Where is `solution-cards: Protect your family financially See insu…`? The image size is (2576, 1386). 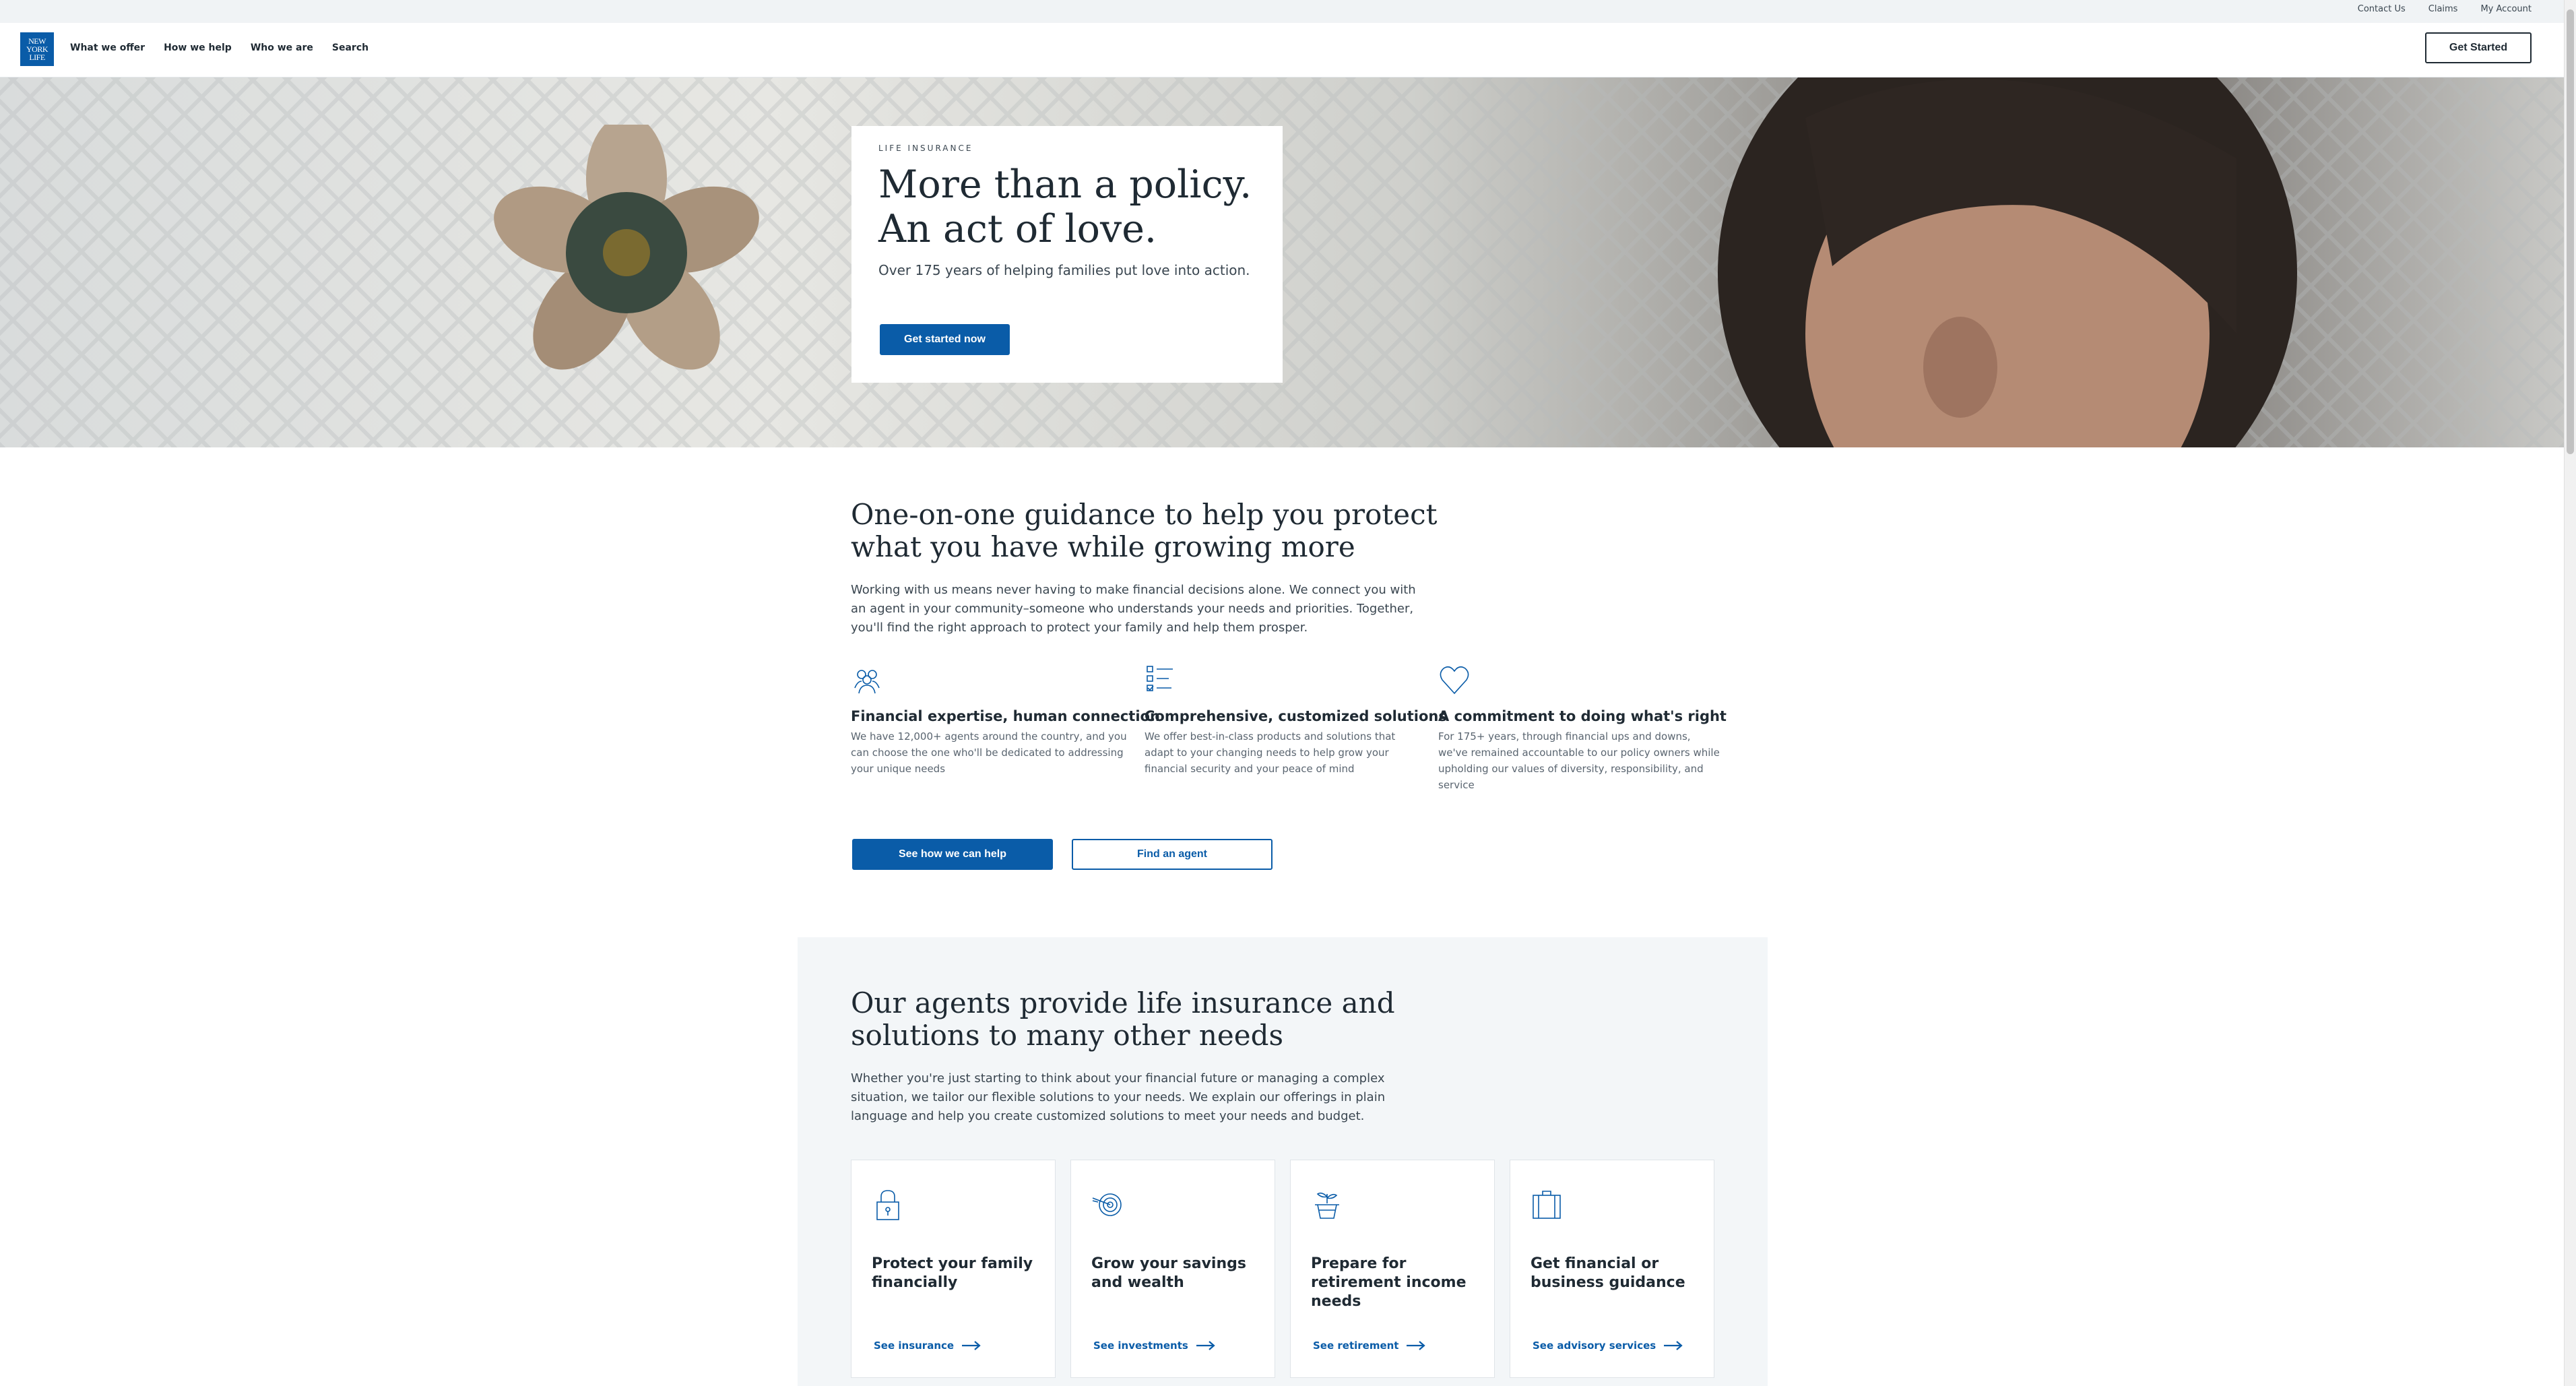 solution-cards: Protect your family financially See insu… is located at coordinates (1282, 1269).